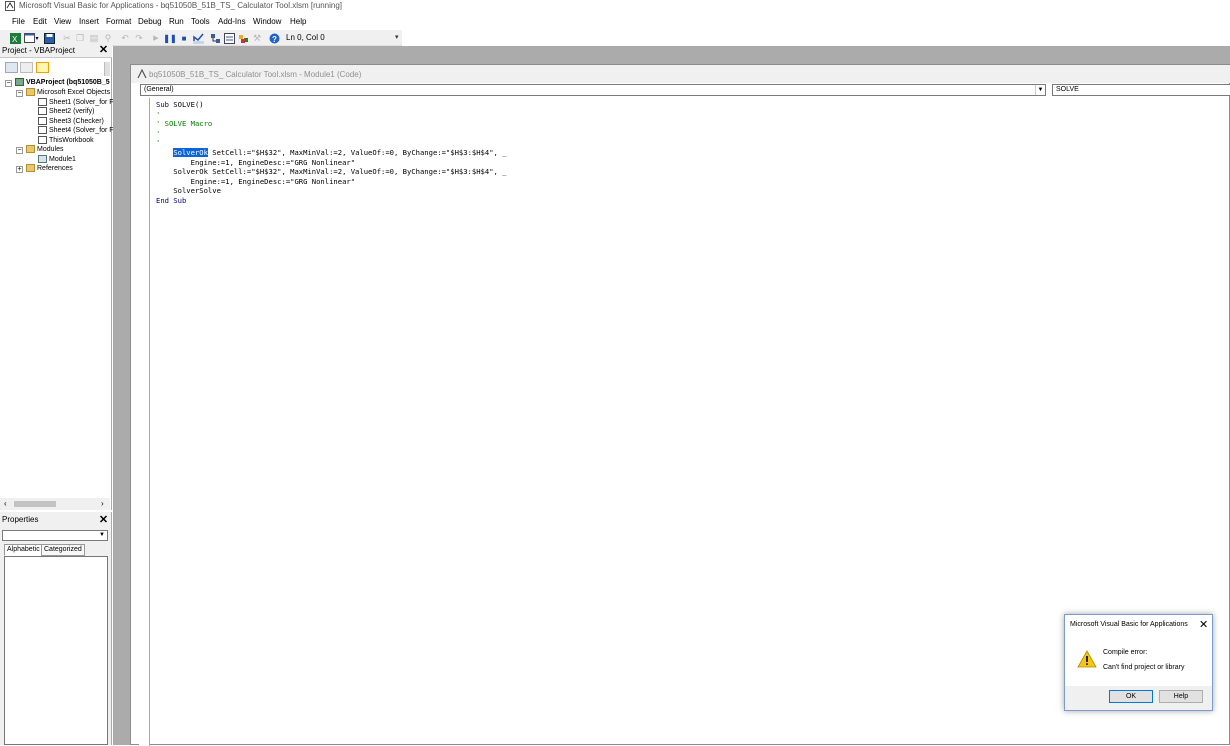  What do you see at coordinates (158, 133) in the screenshot?
I see `code-comment: '` at bounding box center [158, 133].